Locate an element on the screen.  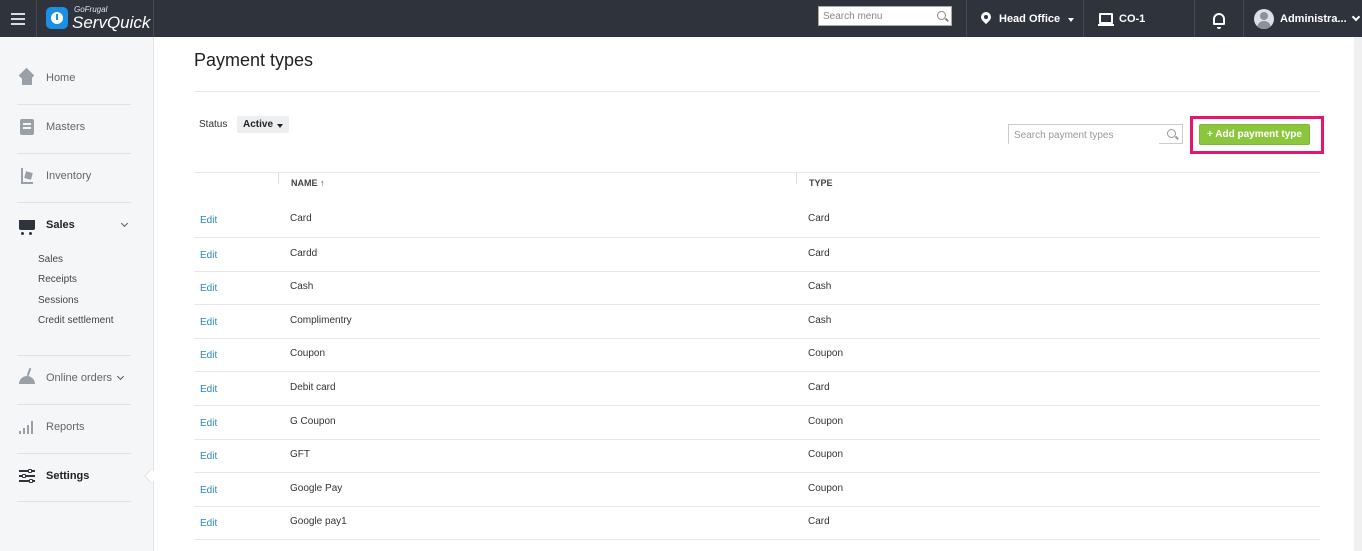
scrollbar-track is located at coordinates (1358, 294).